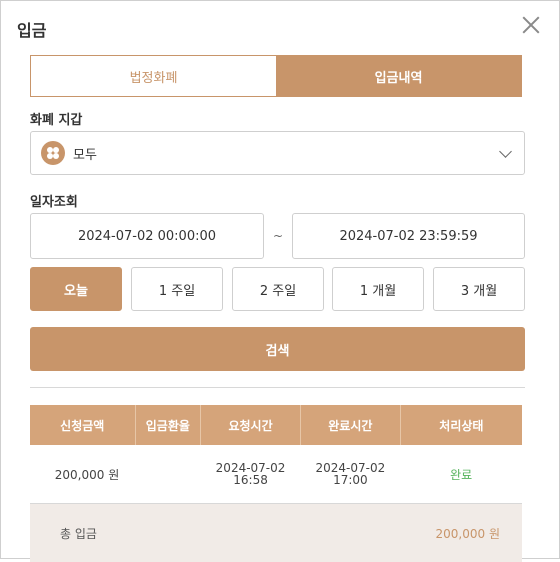 The height and width of the screenshot is (562, 560). I want to click on range-1month-button: 1 개월, so click(378, 289).